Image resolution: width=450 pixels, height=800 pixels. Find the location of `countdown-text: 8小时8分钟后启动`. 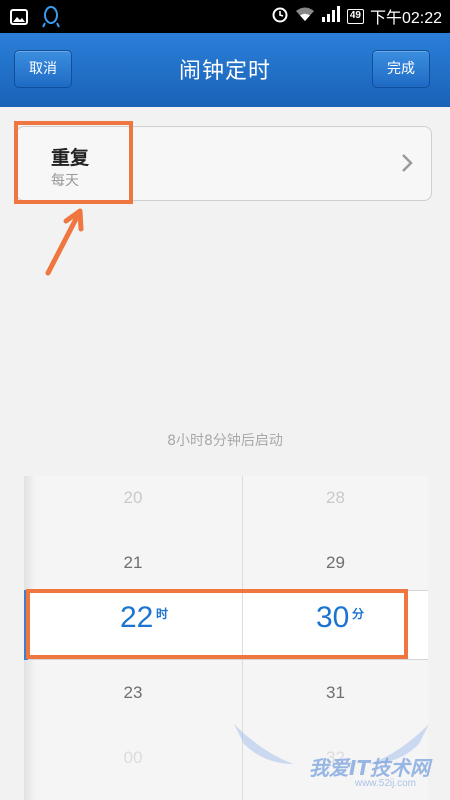

countdown-text: 8小时8分钟后启动 is located at coordinates (225, 441).